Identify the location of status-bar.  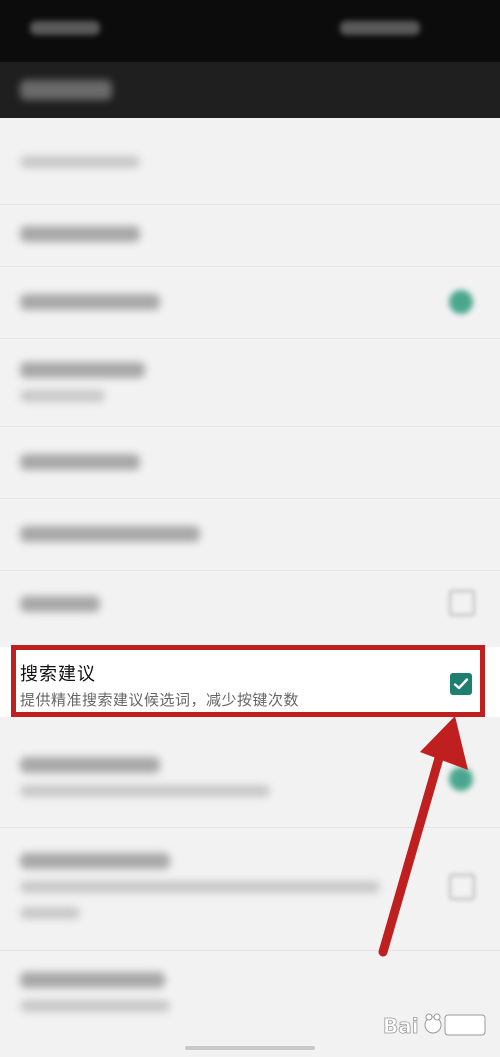
(250, 31).